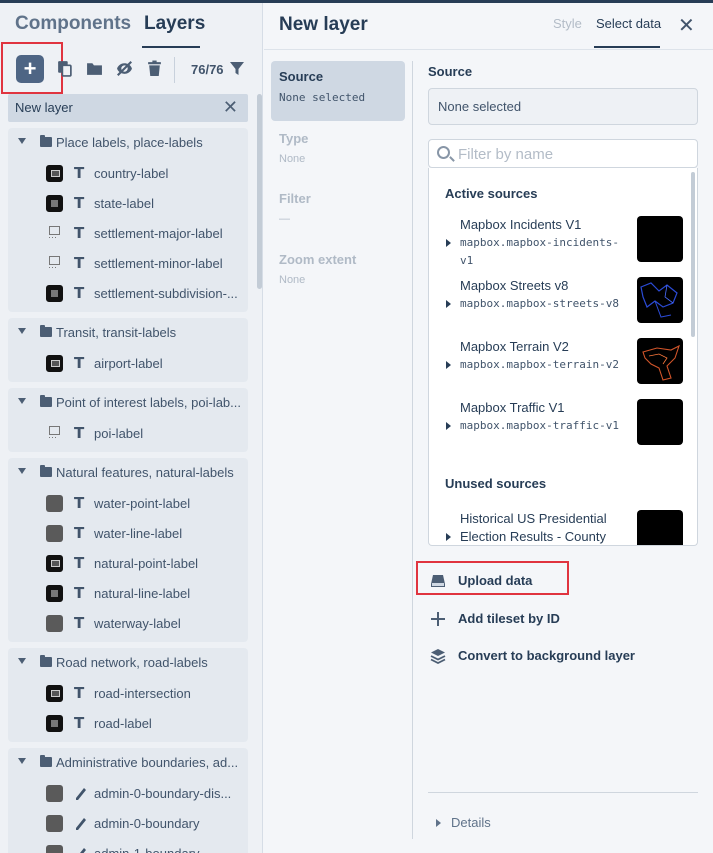 Image resolution: width=713 pixels, height=853 pixels. Describe the element at coordinates (338, 153) in the screenshot. I see `step-type: Type None` at that location.